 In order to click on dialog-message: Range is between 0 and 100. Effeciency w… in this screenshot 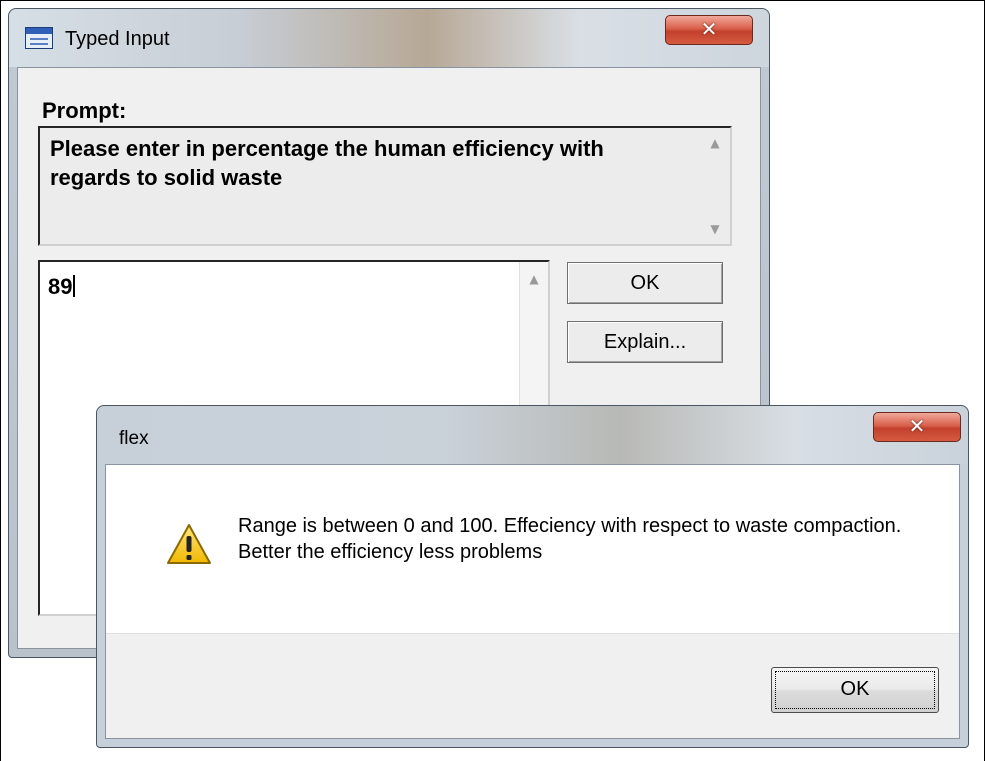, I will do `click(570, 539)`.